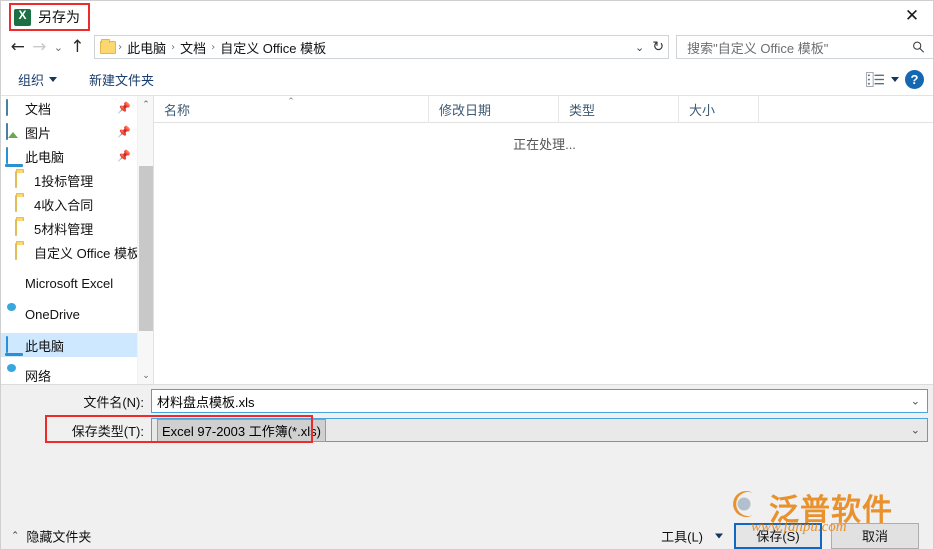 This screenshot has height=550, width=934. I want to click on sidebar-item-label: Microsoft Excel, so click(69, 283).